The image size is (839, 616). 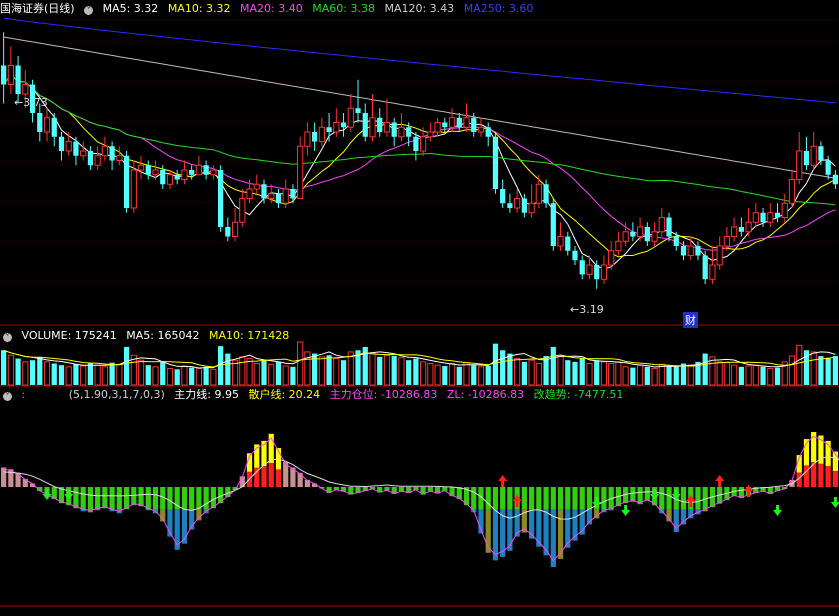 I want to click on main-force-line: 主力线: 9.95, so click(x=206, y=394).